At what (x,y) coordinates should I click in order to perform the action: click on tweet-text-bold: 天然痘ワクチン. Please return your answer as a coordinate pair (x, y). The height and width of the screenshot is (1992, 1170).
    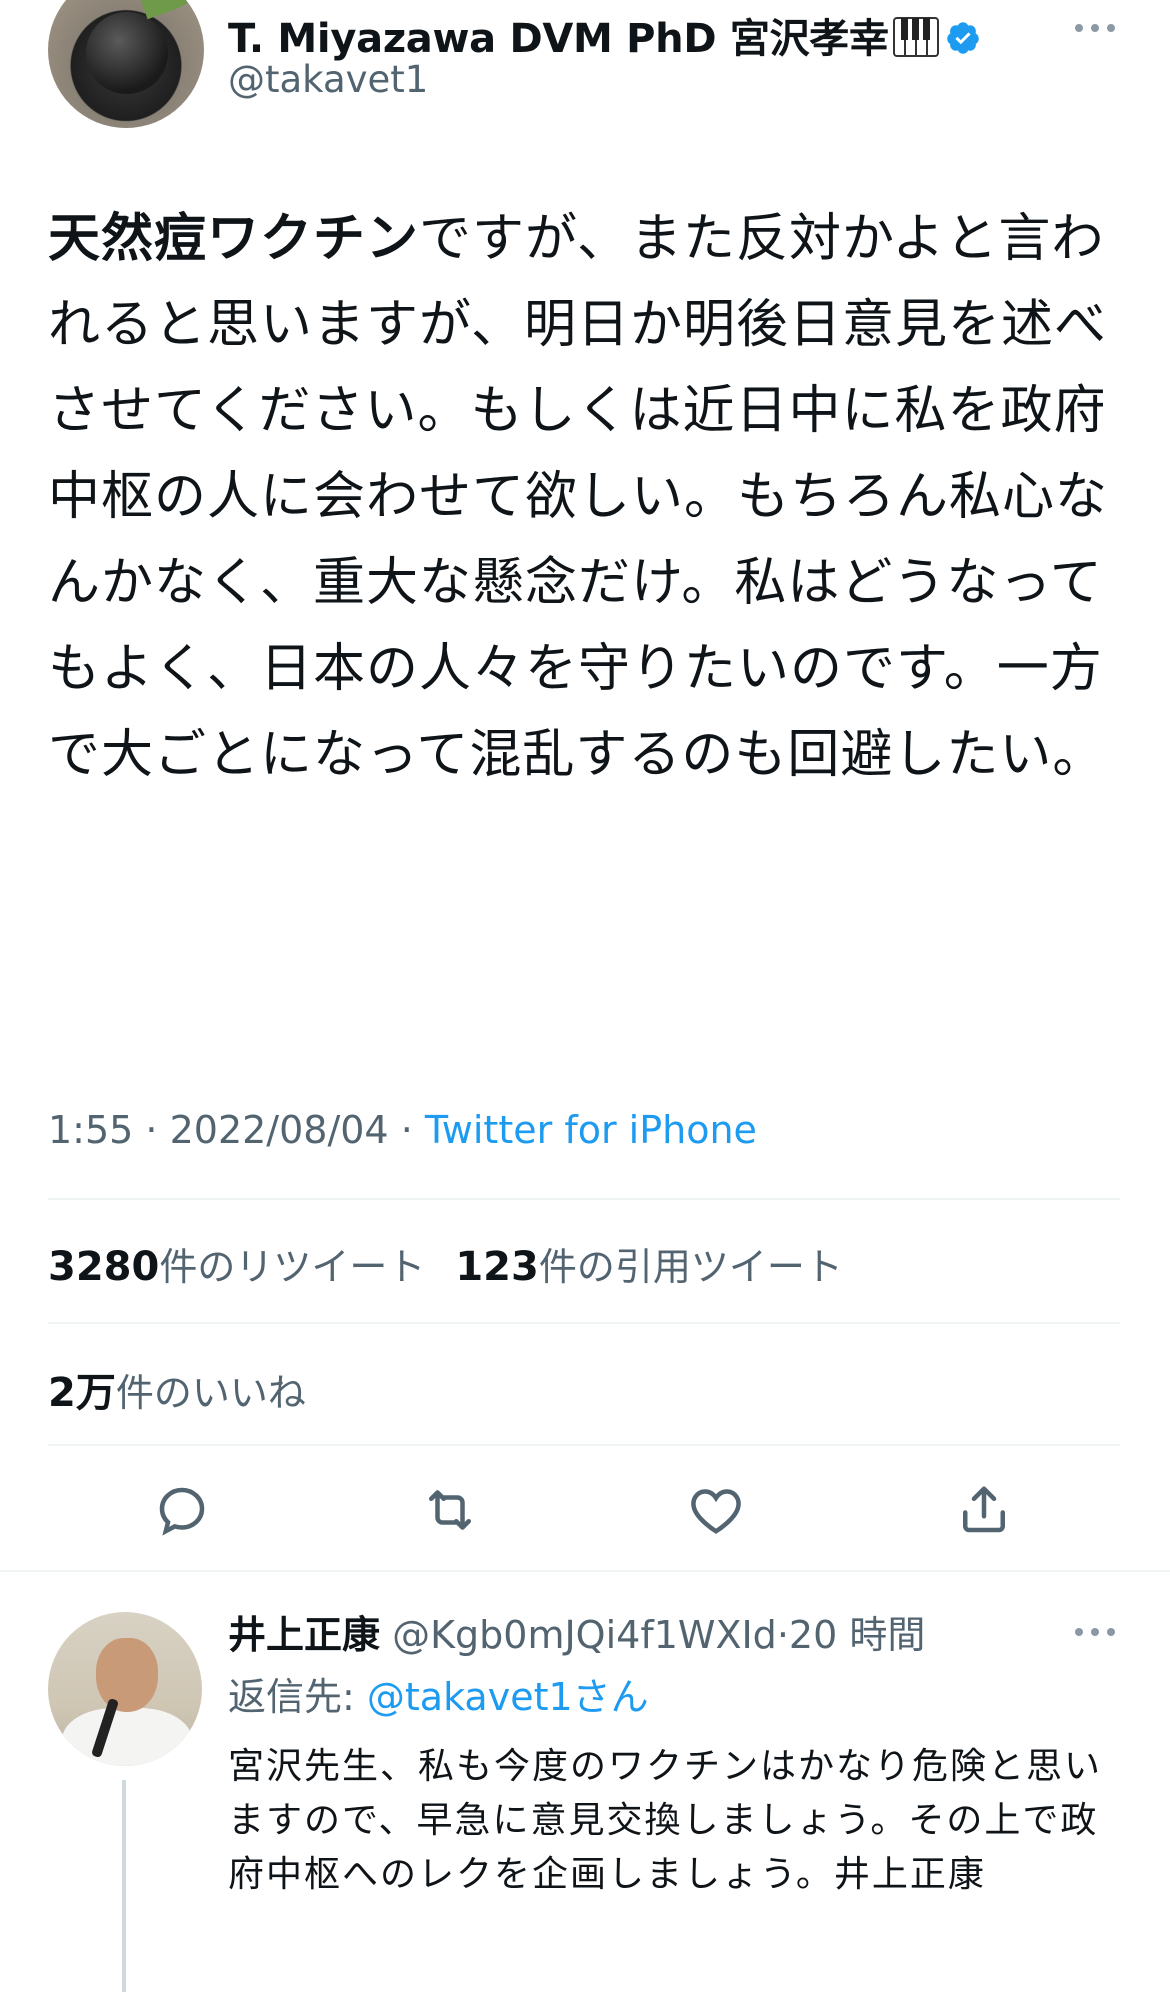
    Looking at the image, I should click on (234, 239).